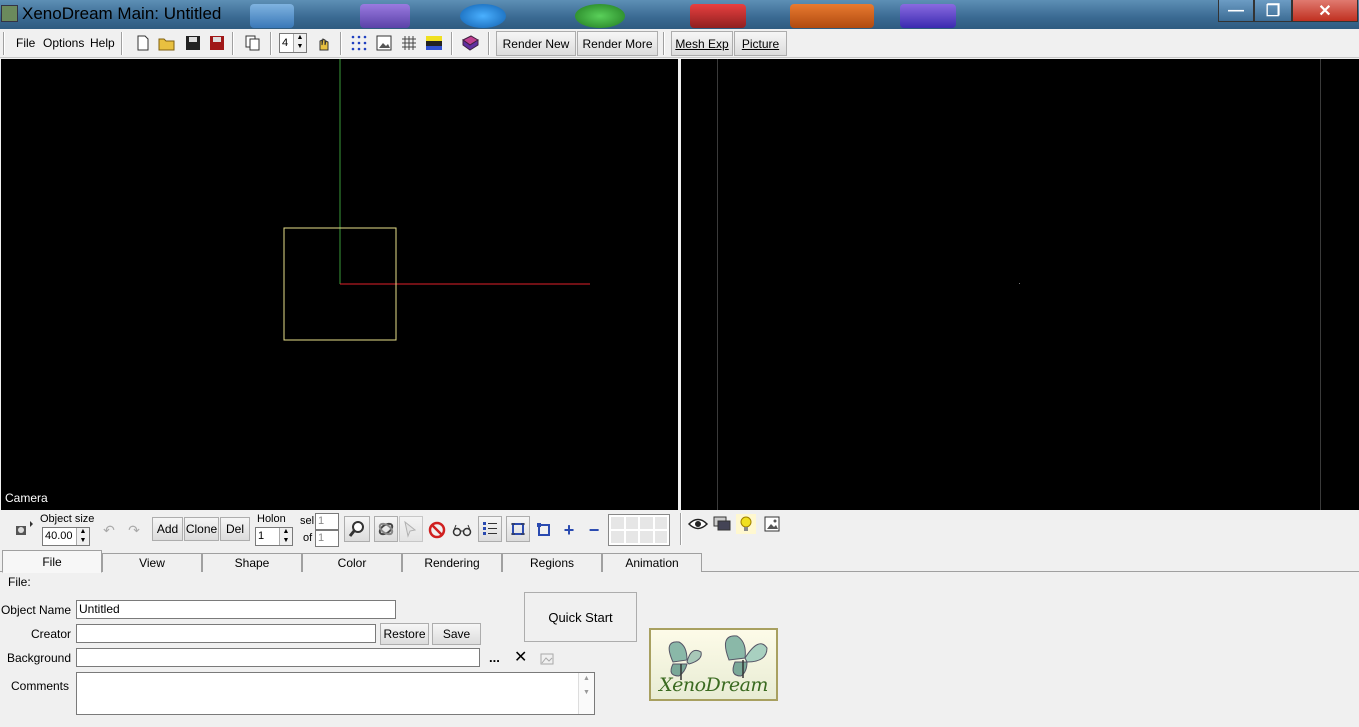  I want to click on image-icon, so click(384, 43).